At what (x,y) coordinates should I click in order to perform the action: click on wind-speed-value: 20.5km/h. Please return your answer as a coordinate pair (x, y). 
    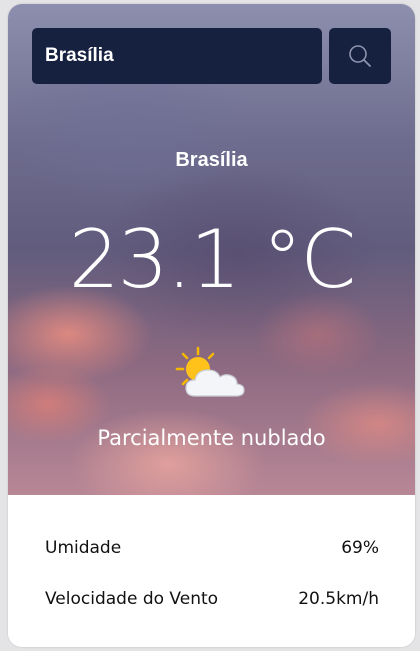
    Looking at the image, I should click on (338, 599).